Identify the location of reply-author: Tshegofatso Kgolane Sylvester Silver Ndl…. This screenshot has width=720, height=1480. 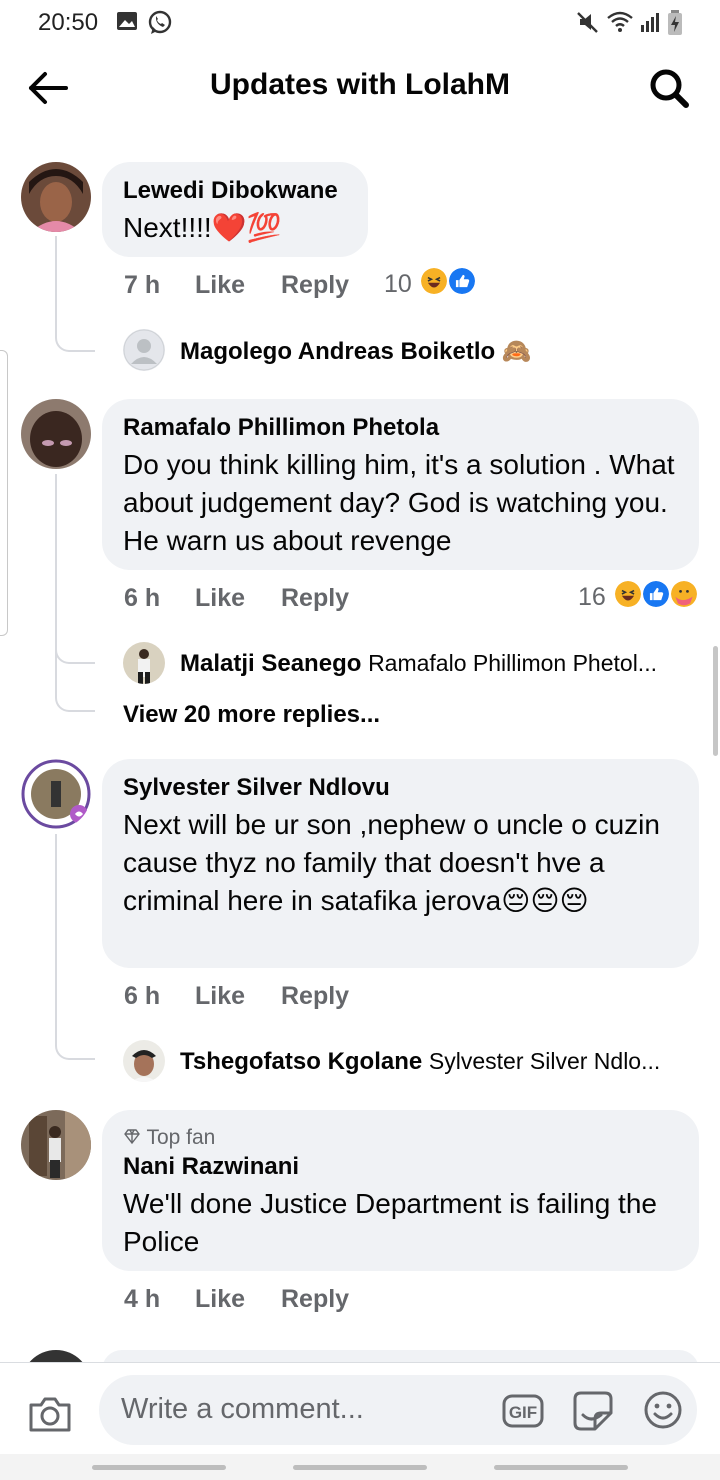
(420, 1062).